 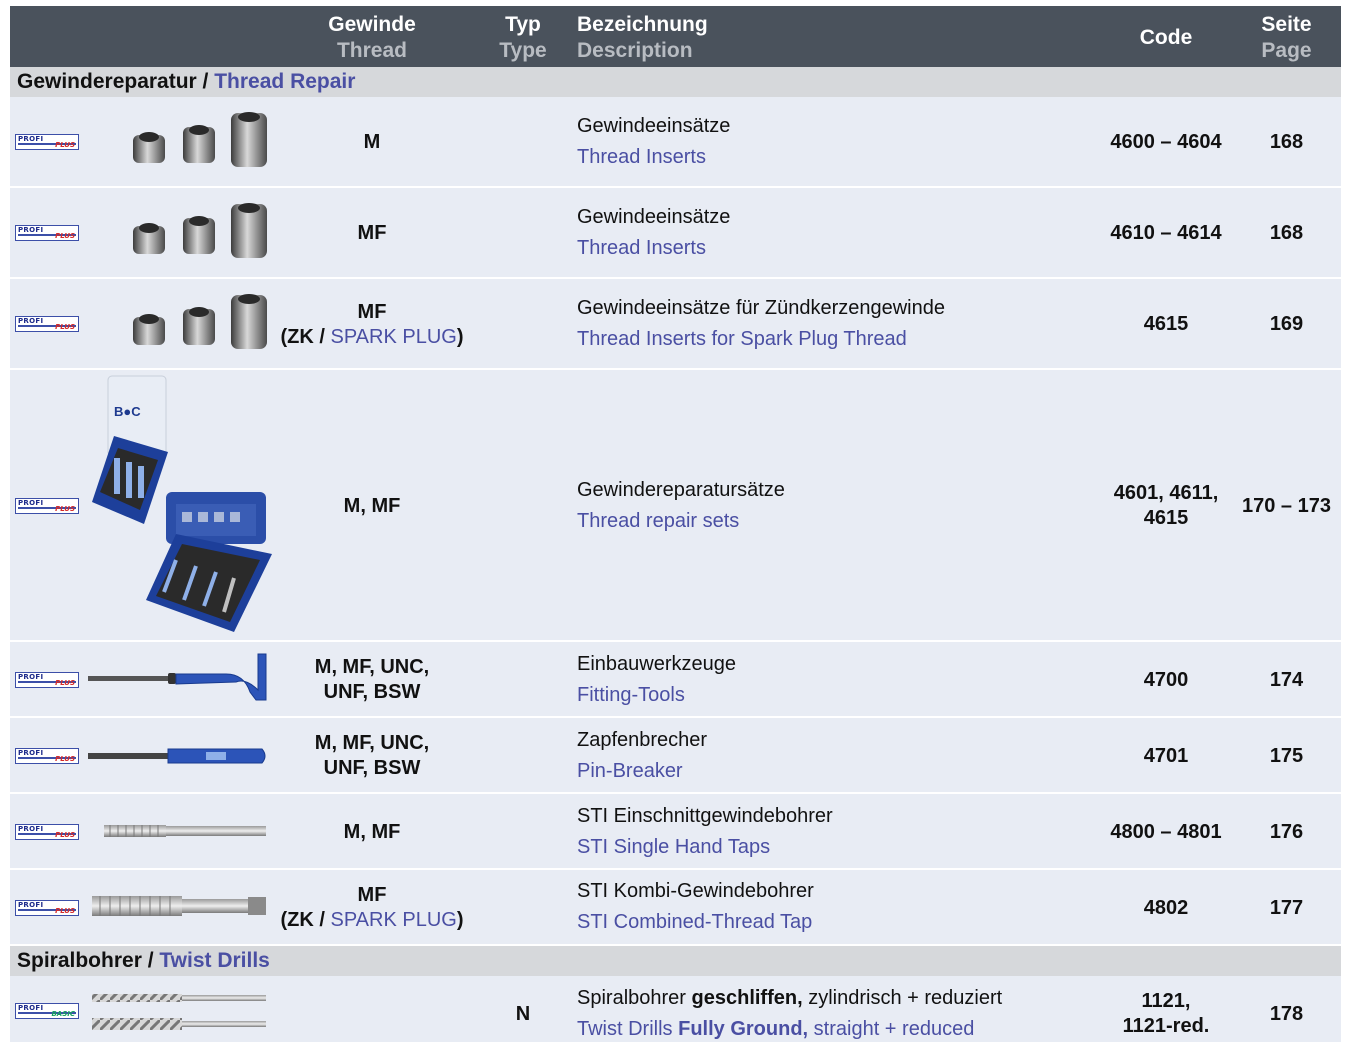 I want to click on code-value: 4615, so click(x=1166, y=324).